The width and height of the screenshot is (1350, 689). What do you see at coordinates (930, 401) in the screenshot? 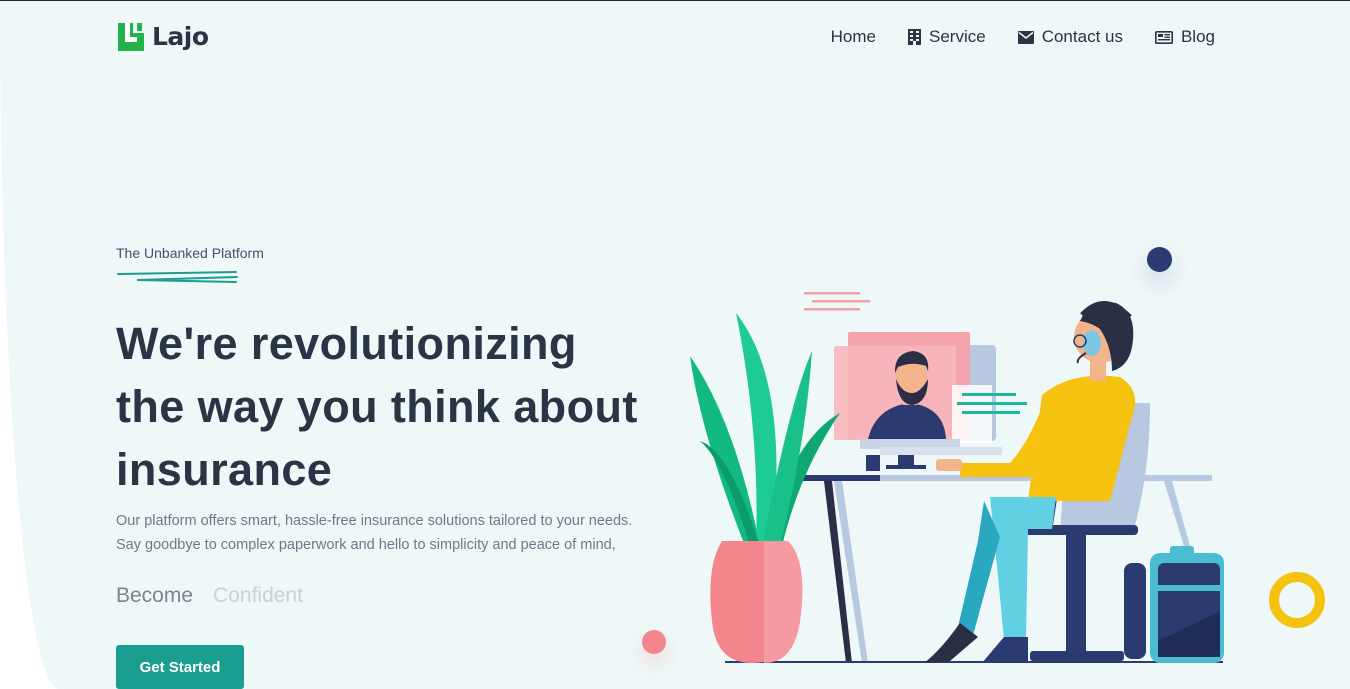
I see `monitor-illustration` at bounding box center [930, 401].